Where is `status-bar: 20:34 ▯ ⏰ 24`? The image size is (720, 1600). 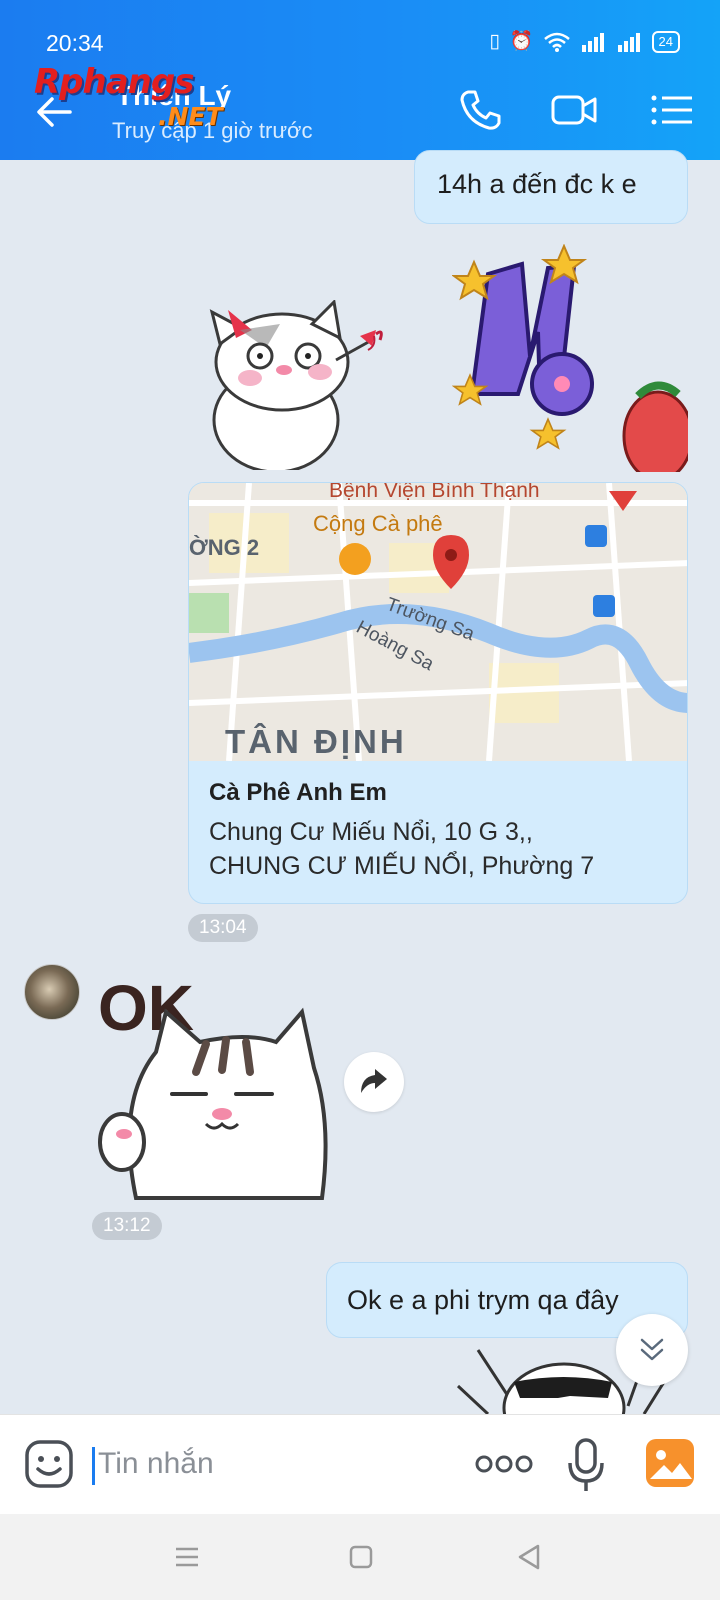 status-bar: 20:34 ▯ ⏰ 24 is located at coordinates (360, 31).